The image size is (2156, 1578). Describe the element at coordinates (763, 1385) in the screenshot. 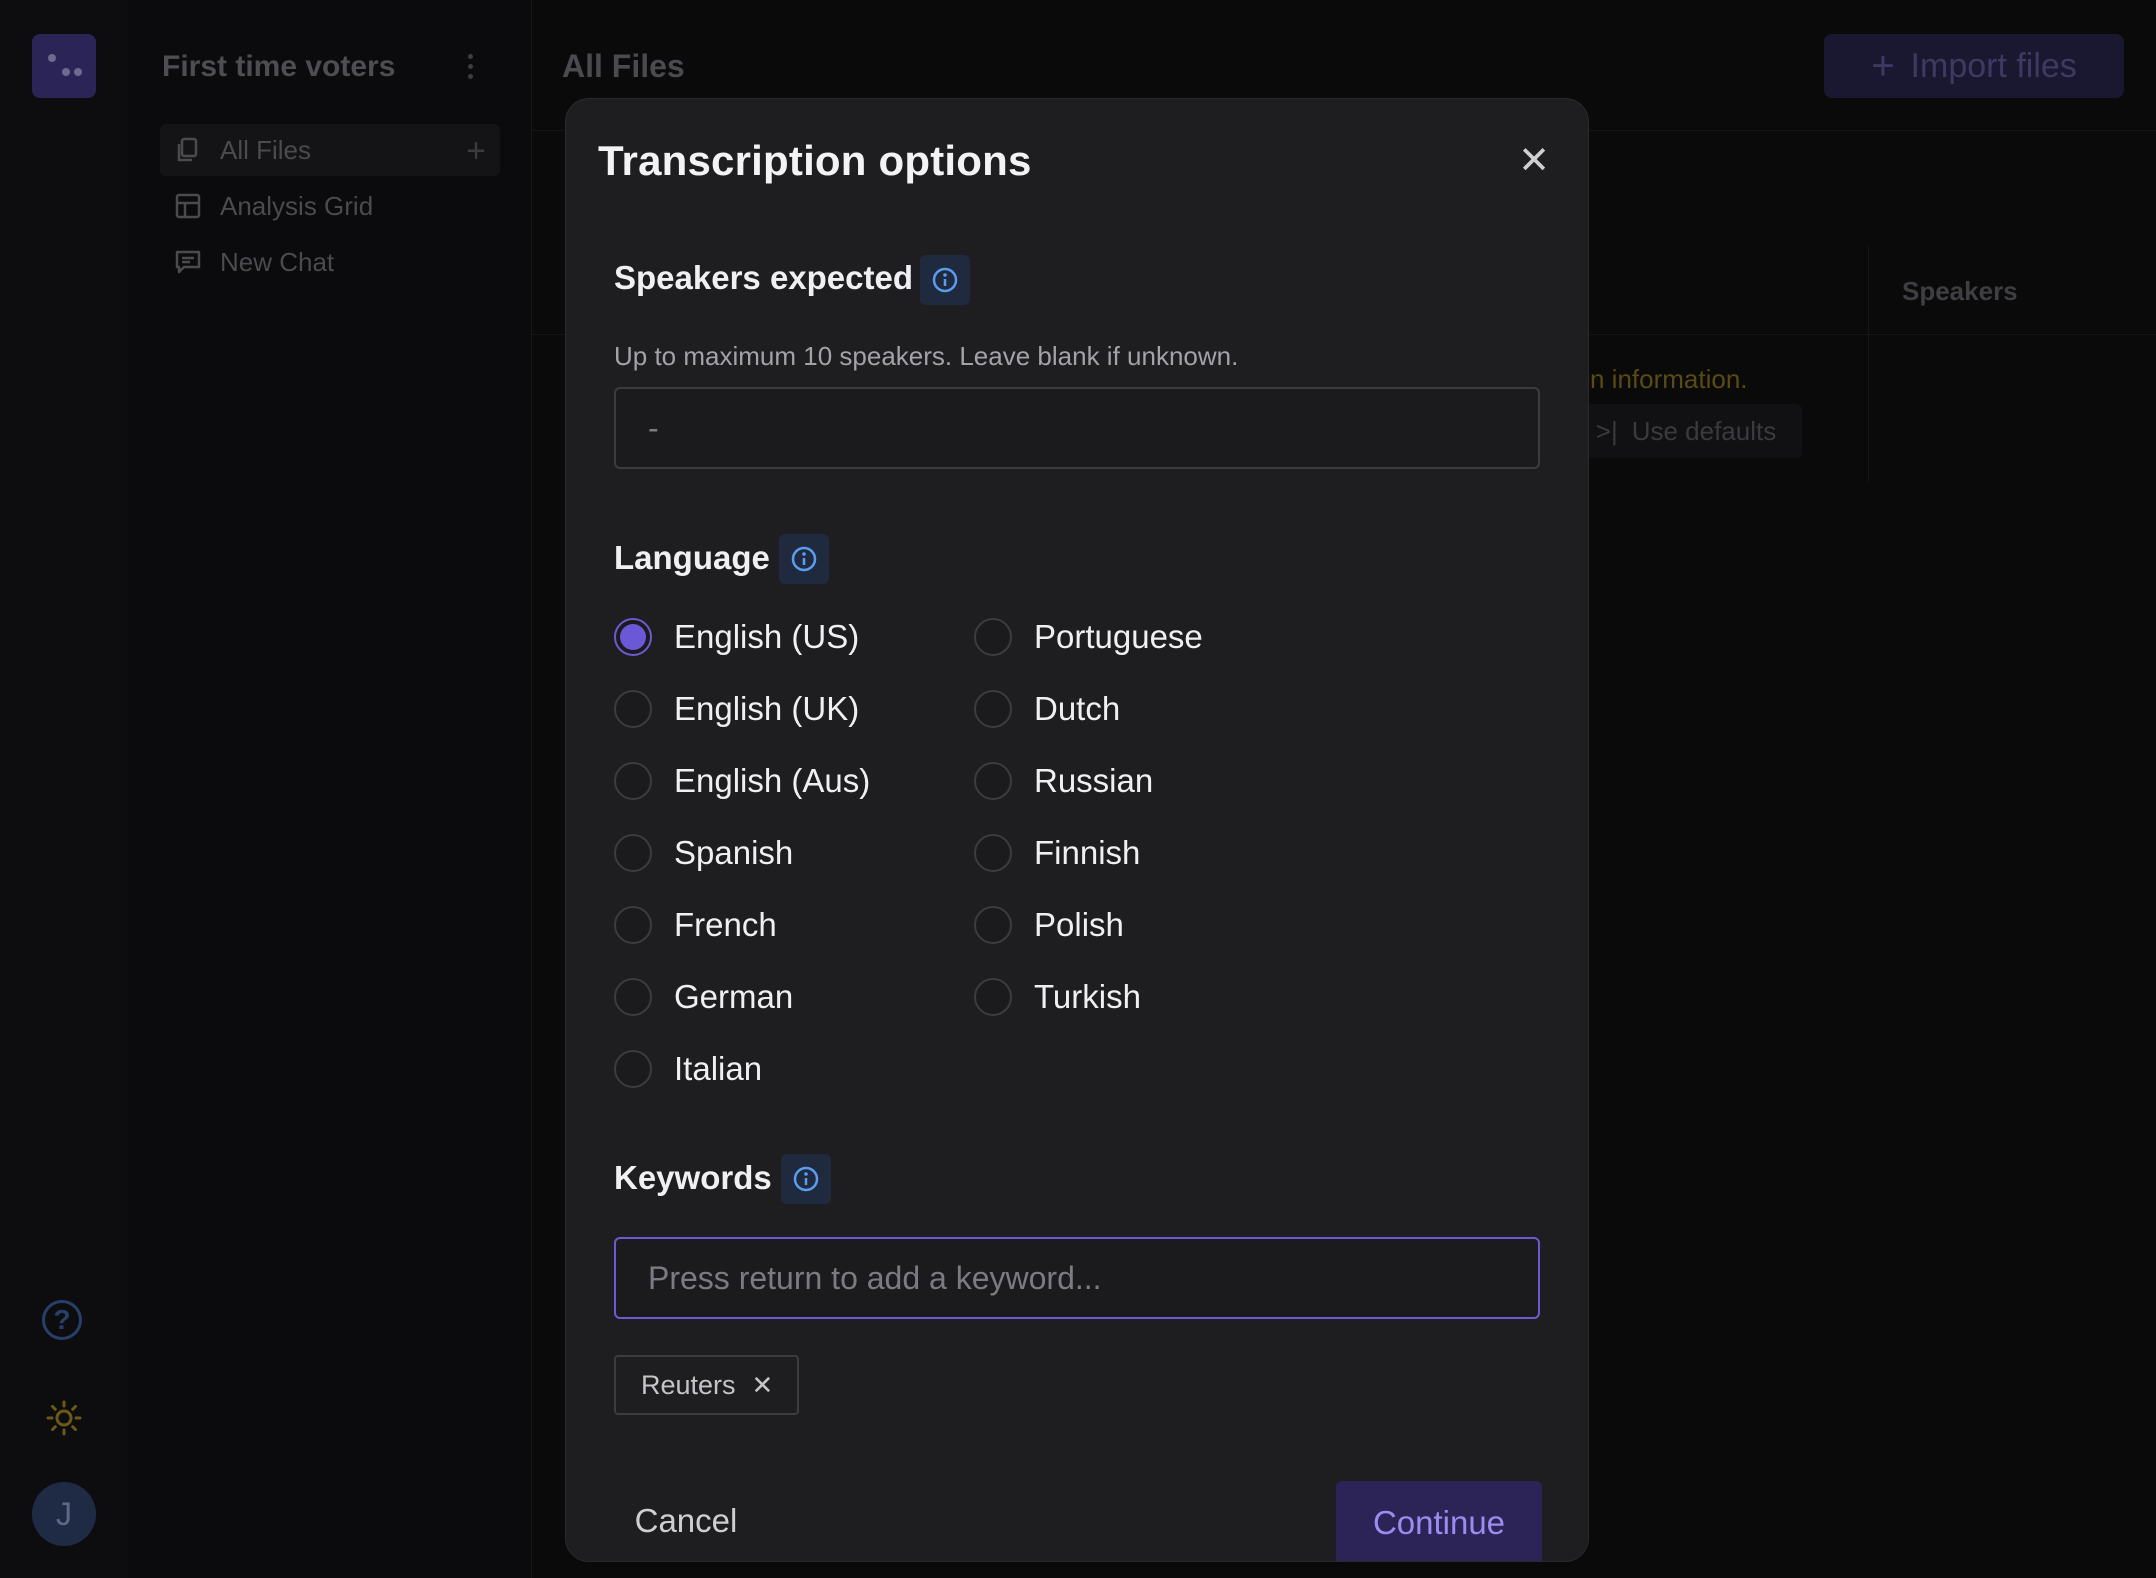

I see `remove-tag-icon: ✕` at that location.